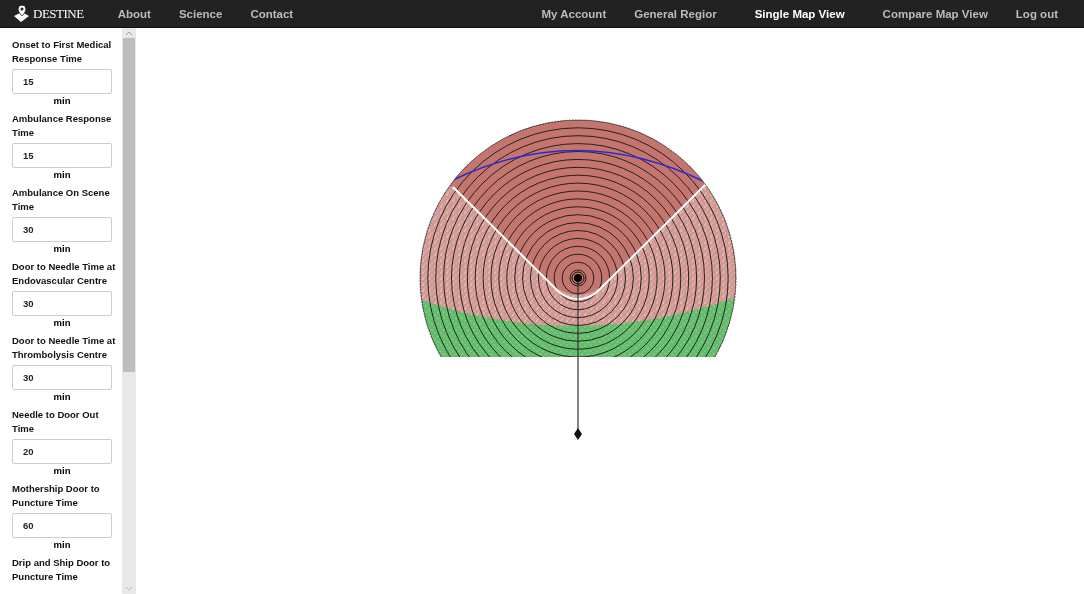 The width and height of the screenshot is (1084, 594). What do you see at coordinates (200, 13) in the screenshot?
I see `nav-link: Science` at bounding box center [200, 13].